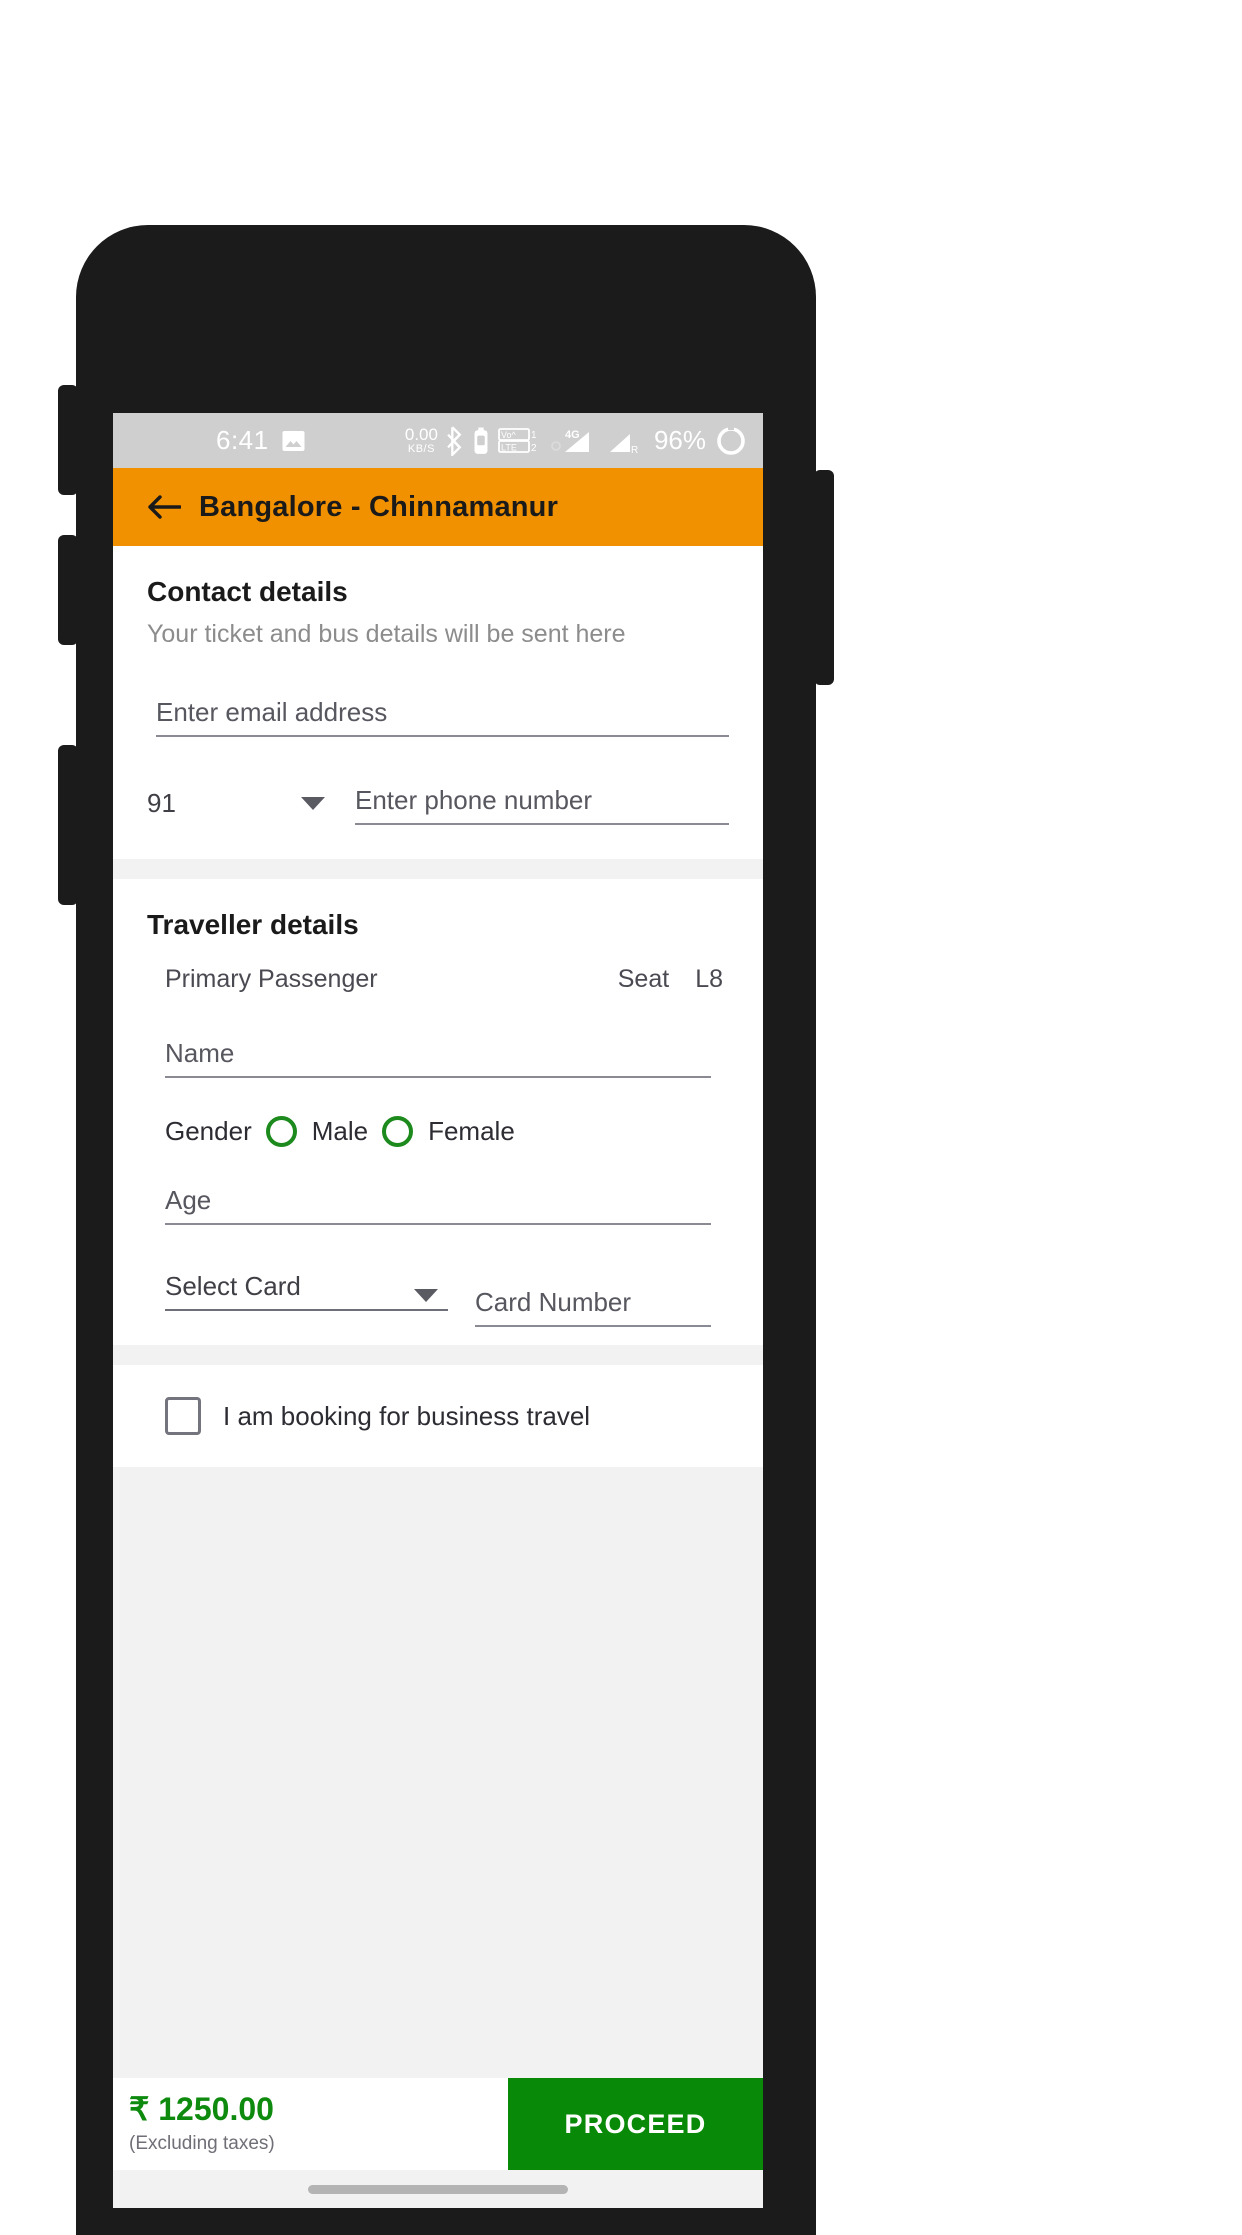 This screenshot has height=2235, width=1242. What do you see at coordinates (455, 440) in the screenshot?
I see `bluetooth-icon` at bounding box center [455, 440].